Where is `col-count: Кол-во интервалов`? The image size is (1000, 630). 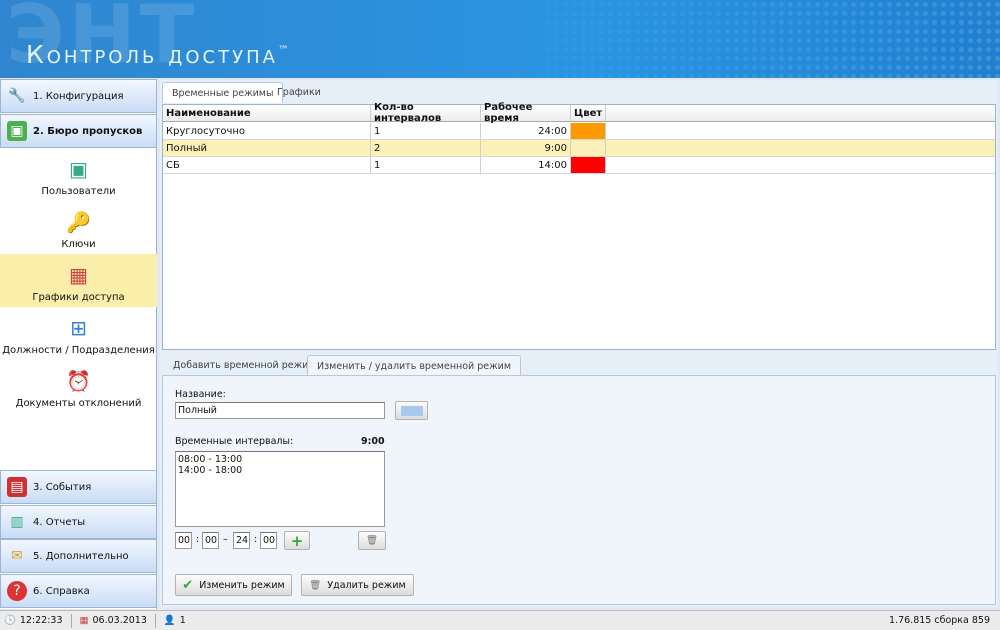
col-count: Кол-во интервалов is located at coordinates (426, 113).